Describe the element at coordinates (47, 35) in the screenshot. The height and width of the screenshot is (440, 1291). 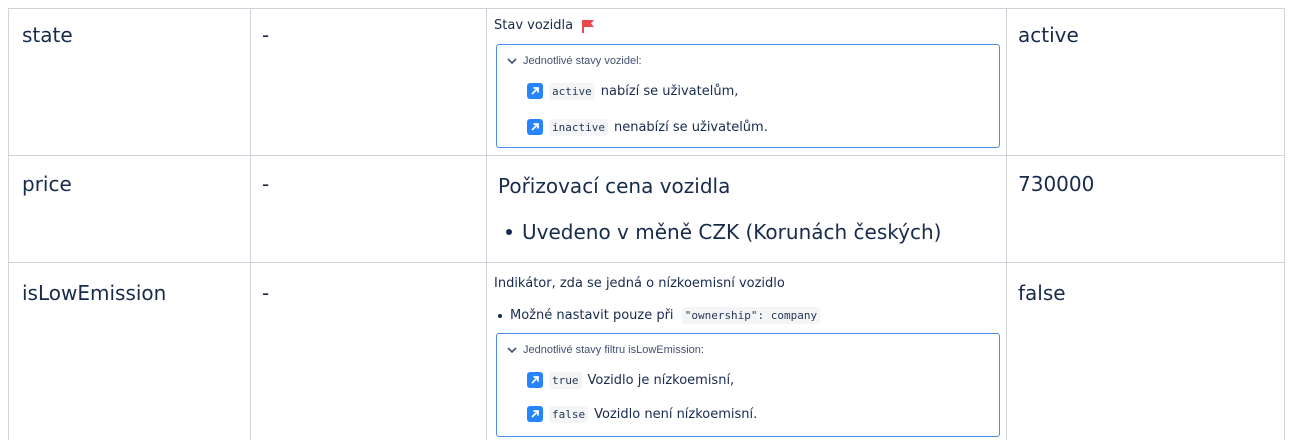
I see `property-name: state` at that location.